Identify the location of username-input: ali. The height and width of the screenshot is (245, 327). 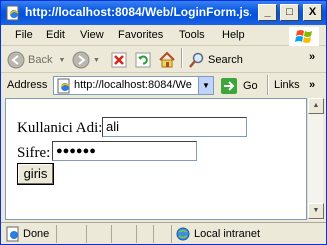
(174, 127).